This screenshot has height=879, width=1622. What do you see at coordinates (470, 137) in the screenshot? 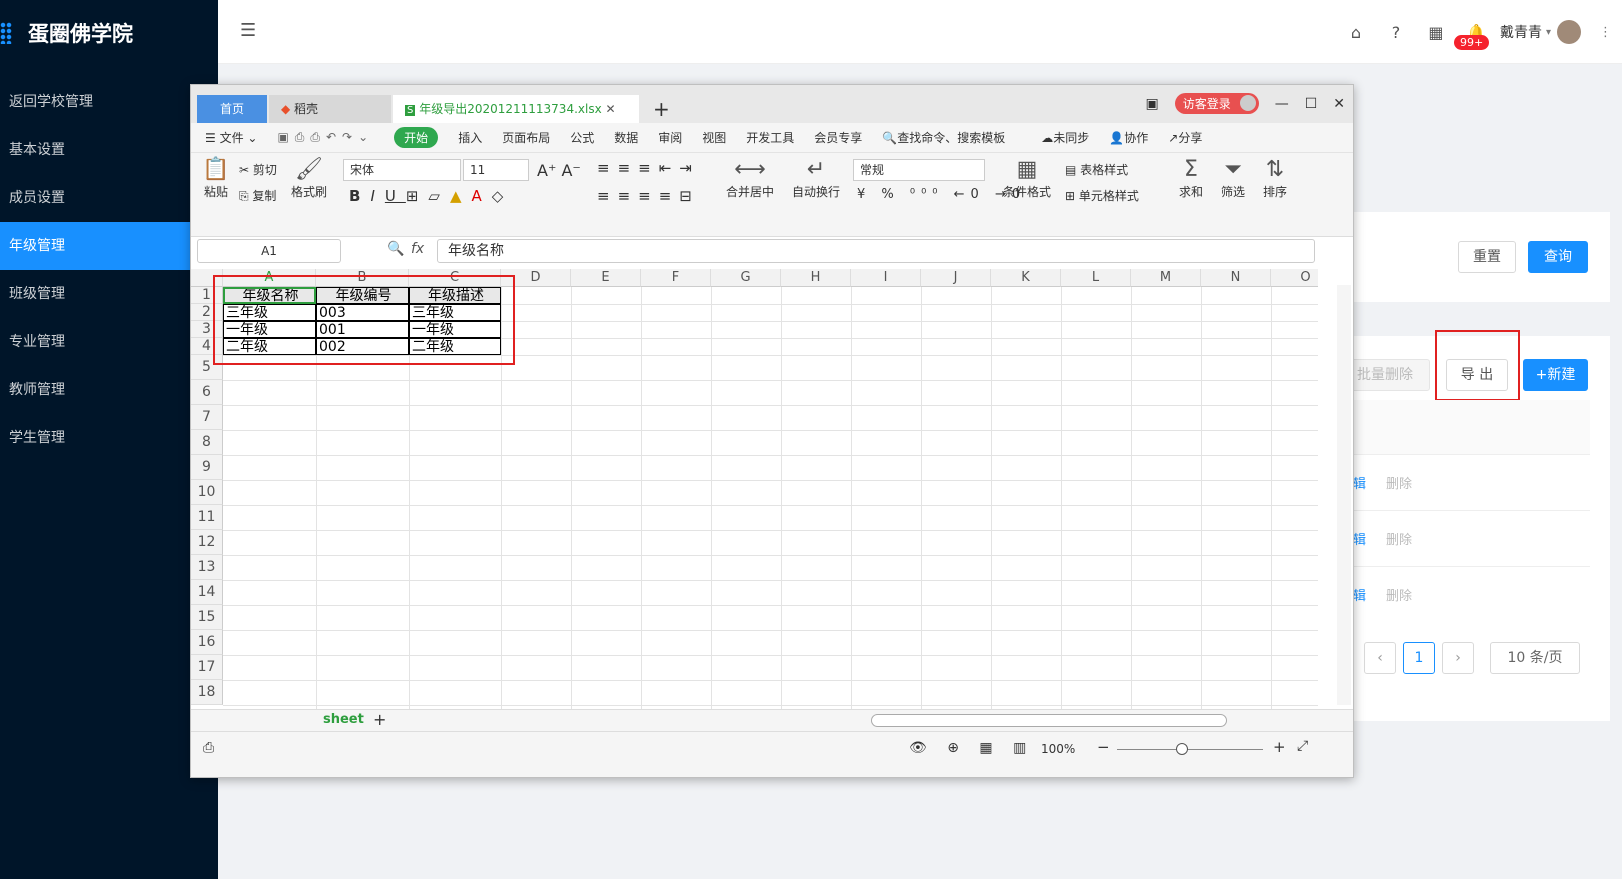
I see `menu-insert: 插入` at bounding box center [470, 137].